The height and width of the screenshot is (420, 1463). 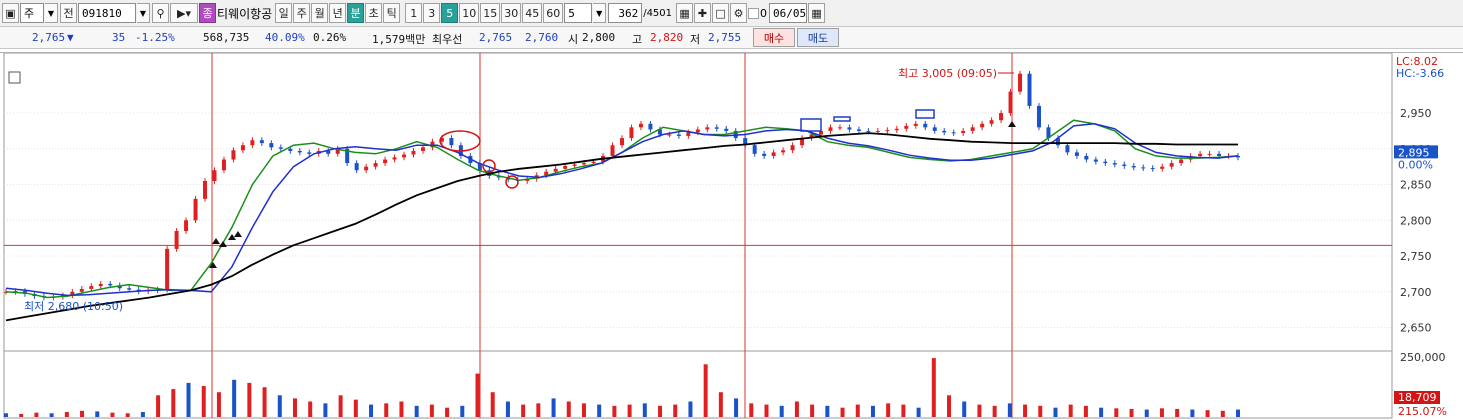 What do you see at coordinates (392, 13) in the screenshot?
I see `tab-period-틱: 틱` at bounding box center [392, 13].